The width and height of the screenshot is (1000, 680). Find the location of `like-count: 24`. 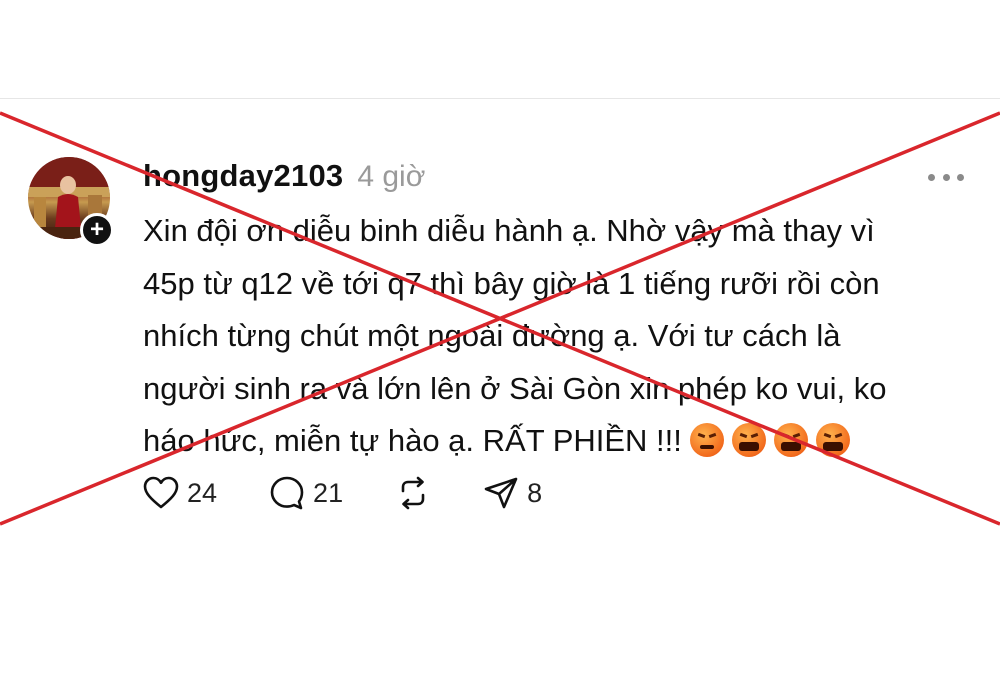

like-count: 24 is located at coordinates (202, 492).